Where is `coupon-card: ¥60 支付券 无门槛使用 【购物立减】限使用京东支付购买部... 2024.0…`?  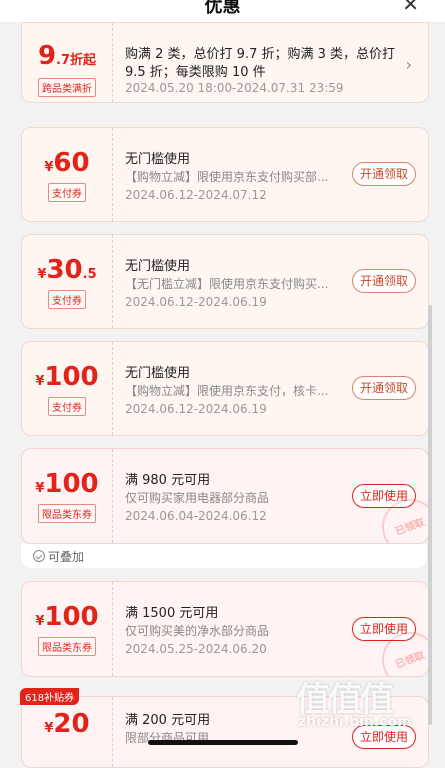
coupon-card: ¥60 支付券 无门槛使用 【购物立减】限使用京东支付购买部... 2024.0… is located at coordinates (225, 174).